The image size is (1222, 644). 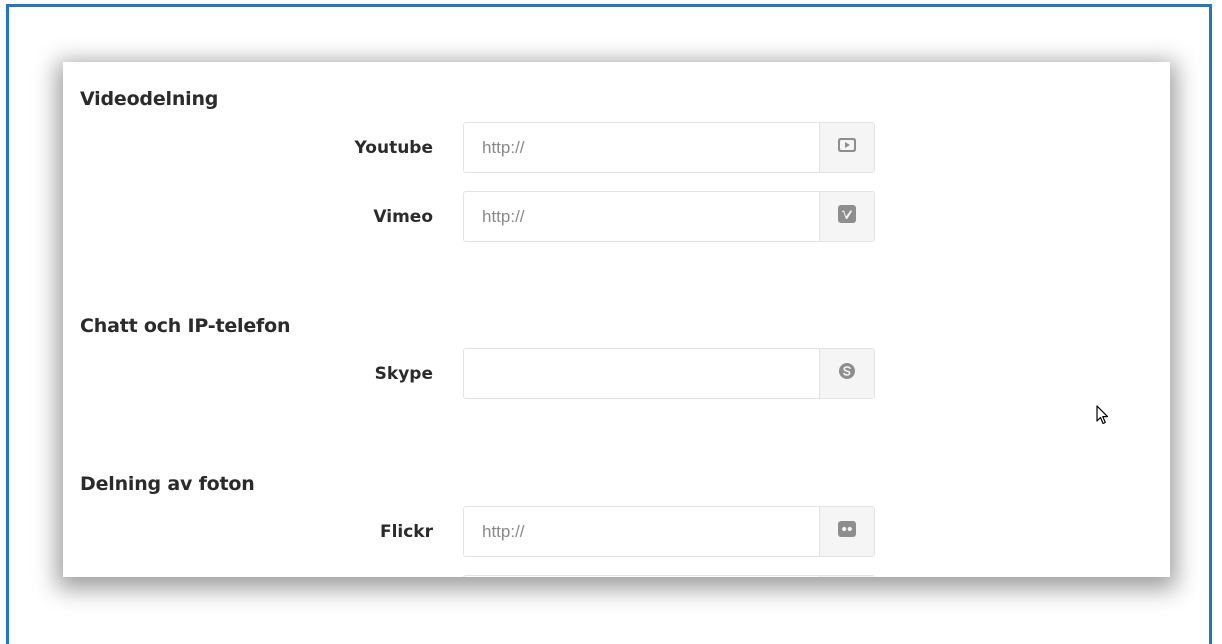 I want to click on vimeo-input-group, so click(x=669, y=216).